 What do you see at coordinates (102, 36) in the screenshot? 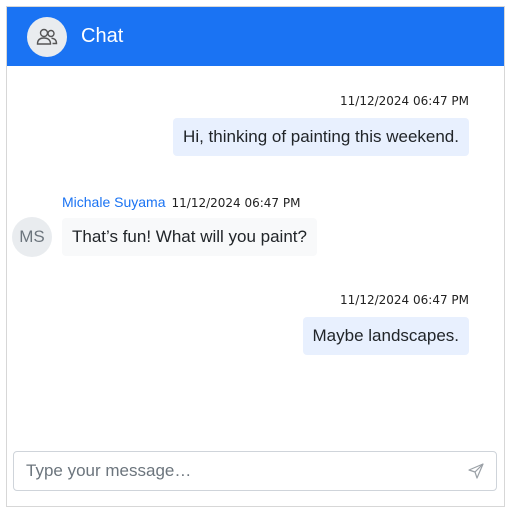
I see `chat-title: Chat` at bounding box center [102, 36].